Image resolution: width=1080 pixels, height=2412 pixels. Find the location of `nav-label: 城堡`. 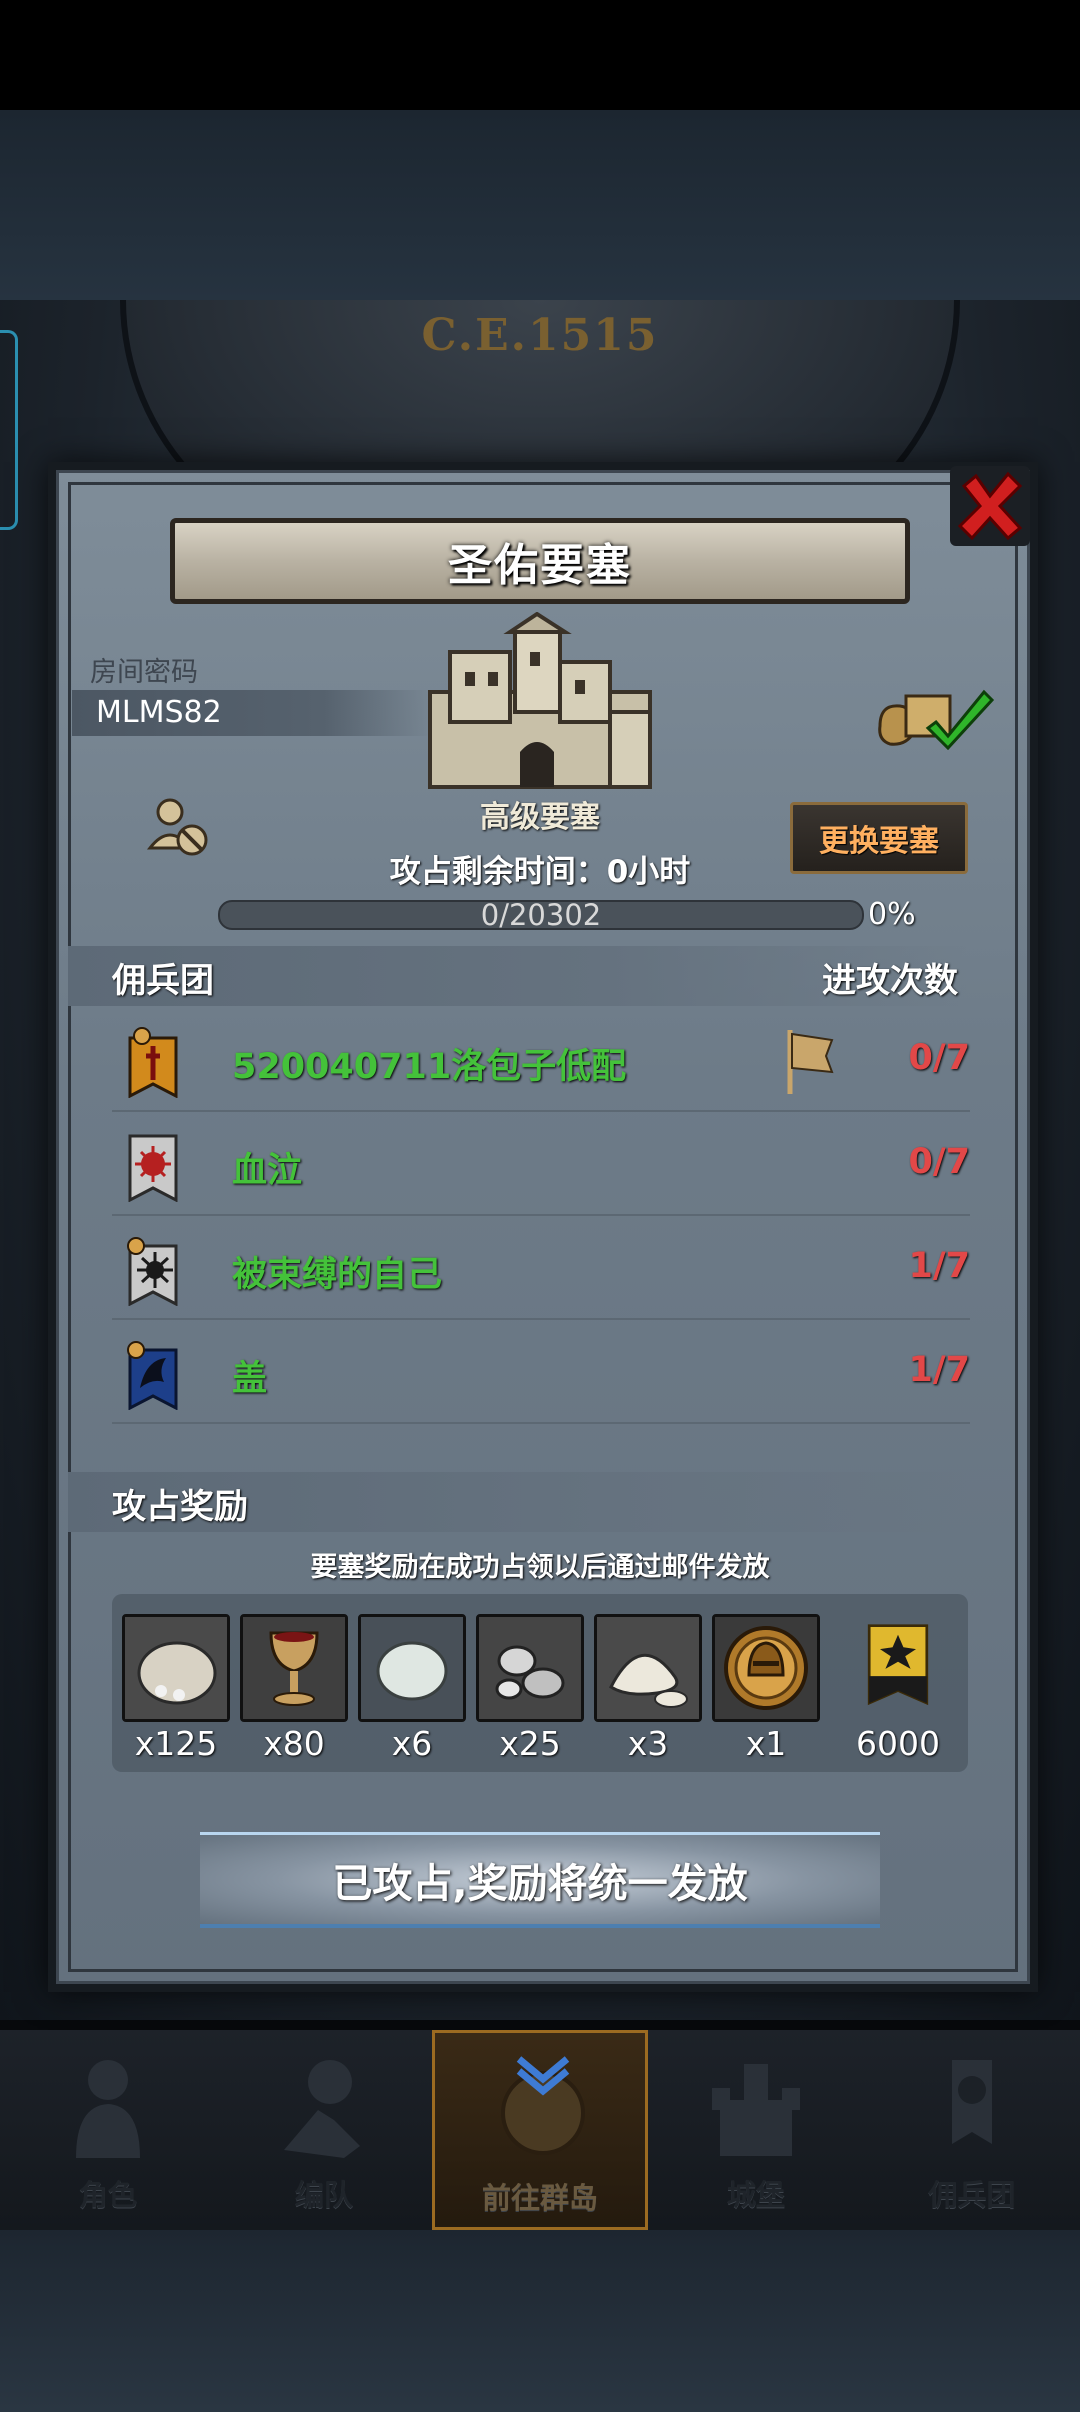

nav-label: 城堡 is located at coordinates (755, 2195).